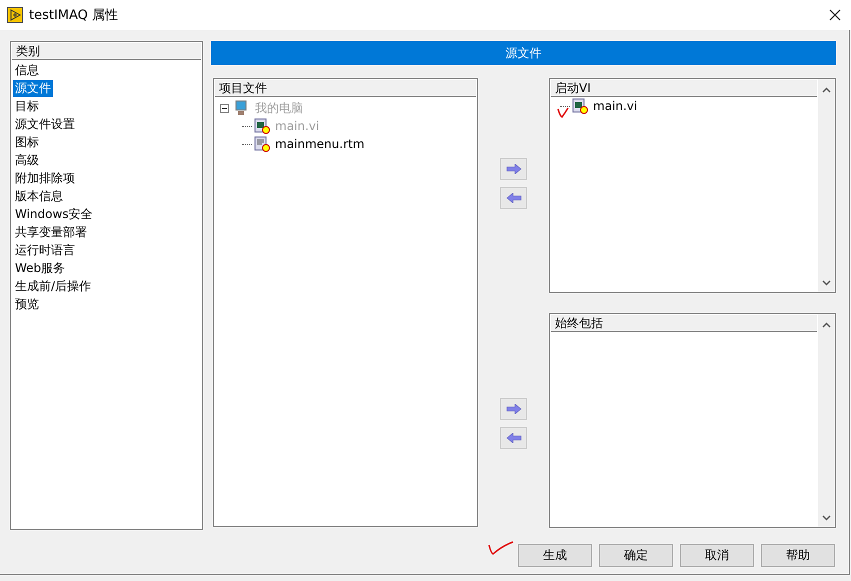 The width and height of the screenshot is (851, 581). Describe the element at coordinates (45, 124) in the screenshot. I see `category-item: 源文件设置` at that location.